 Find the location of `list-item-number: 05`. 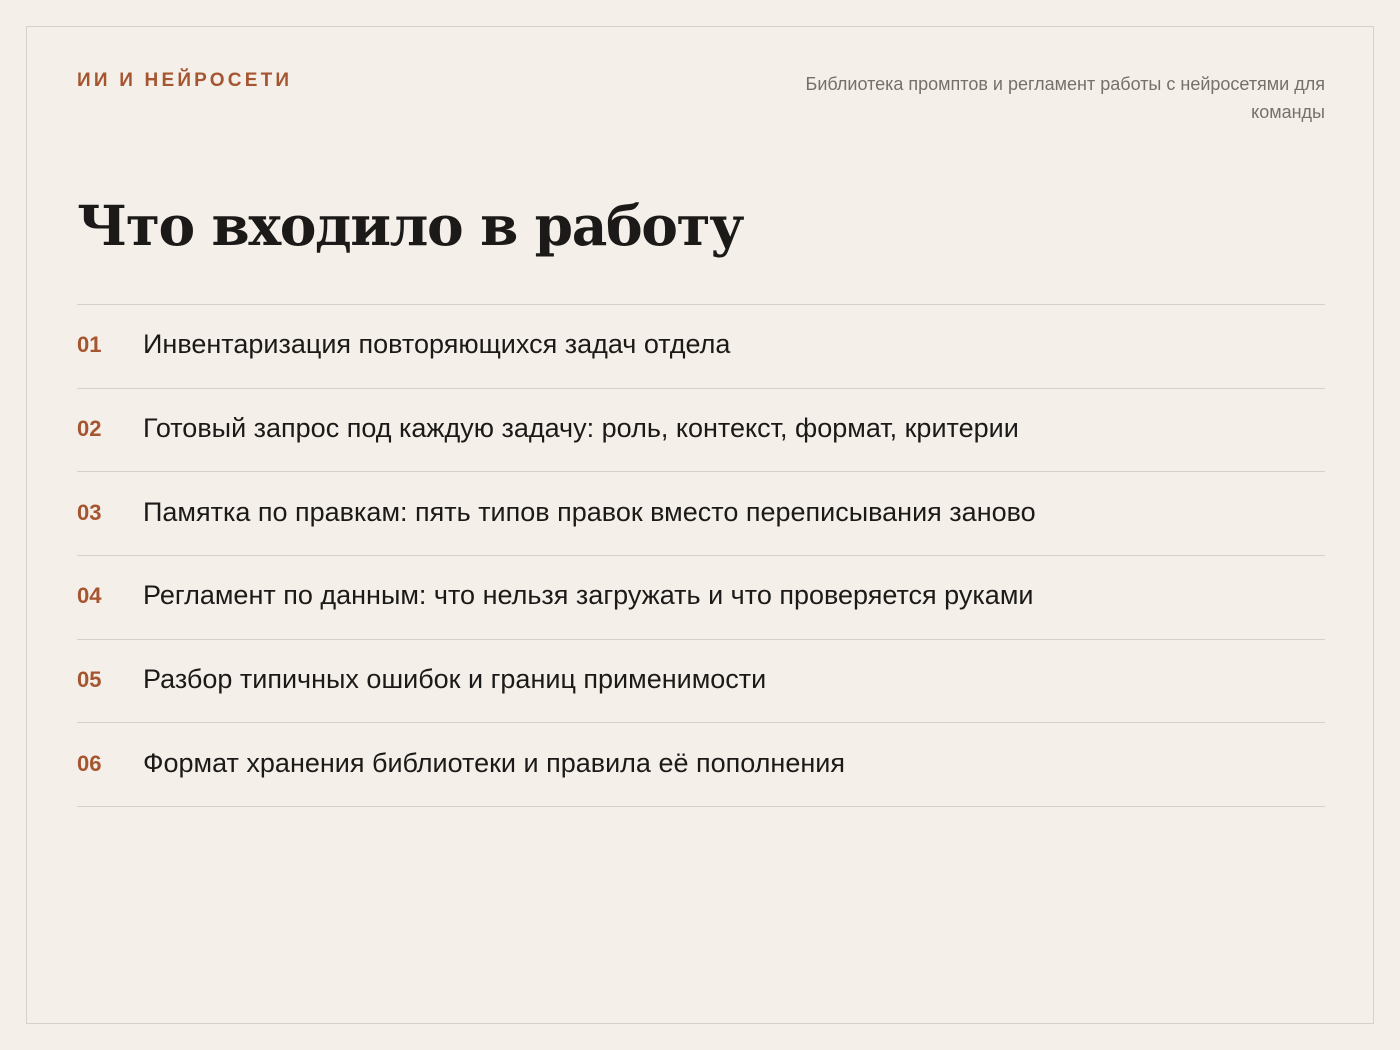

list-item-number: 05 is located at coordinates (89, 680).